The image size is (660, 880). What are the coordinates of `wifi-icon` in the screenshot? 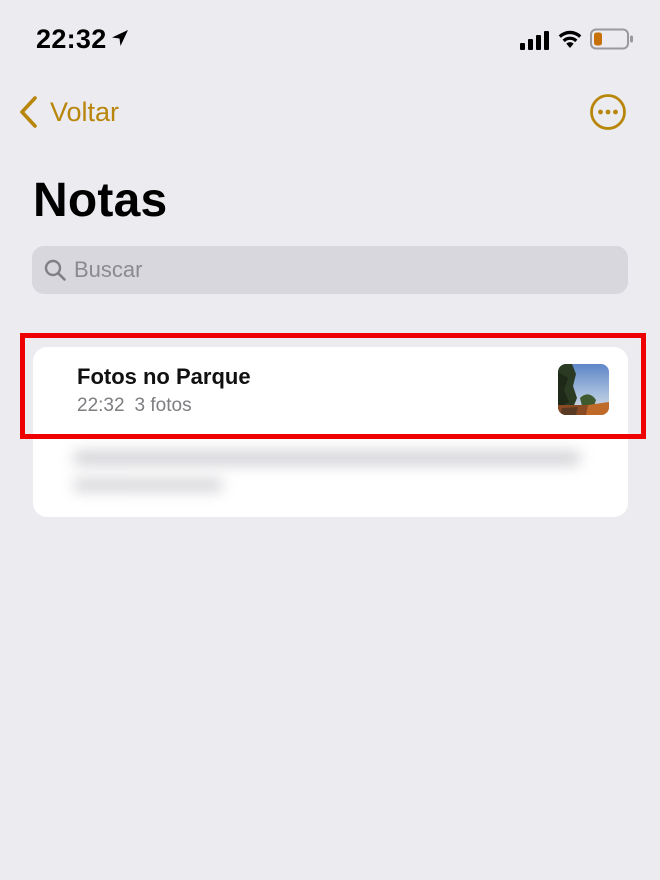 It's located at (570, 39).